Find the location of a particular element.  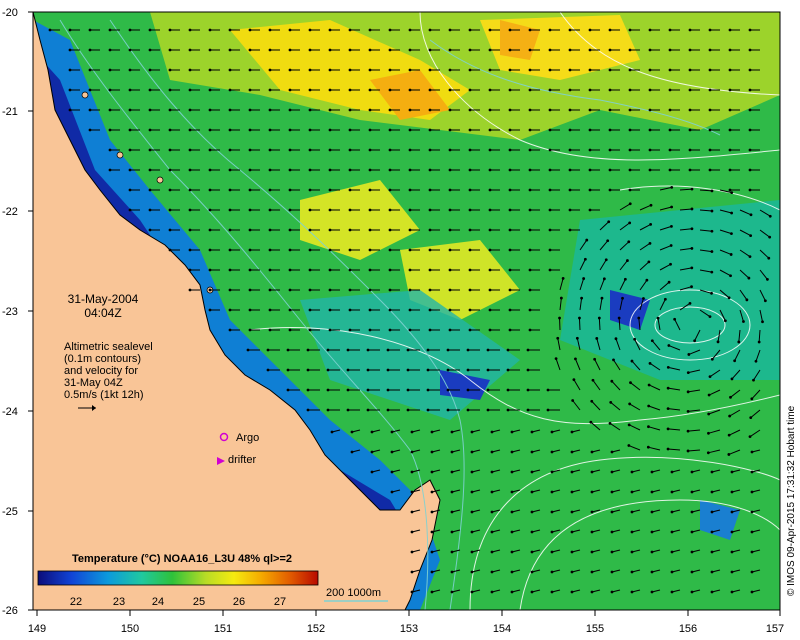

y-tick-label: -23 is located at coordinates (10, 312).